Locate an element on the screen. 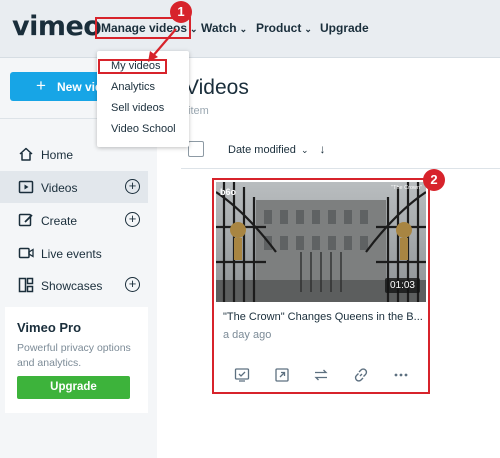 This screenshot has height=458, width=500. sidebar-item-live-events: Live events is located at coordinates (74, 253).